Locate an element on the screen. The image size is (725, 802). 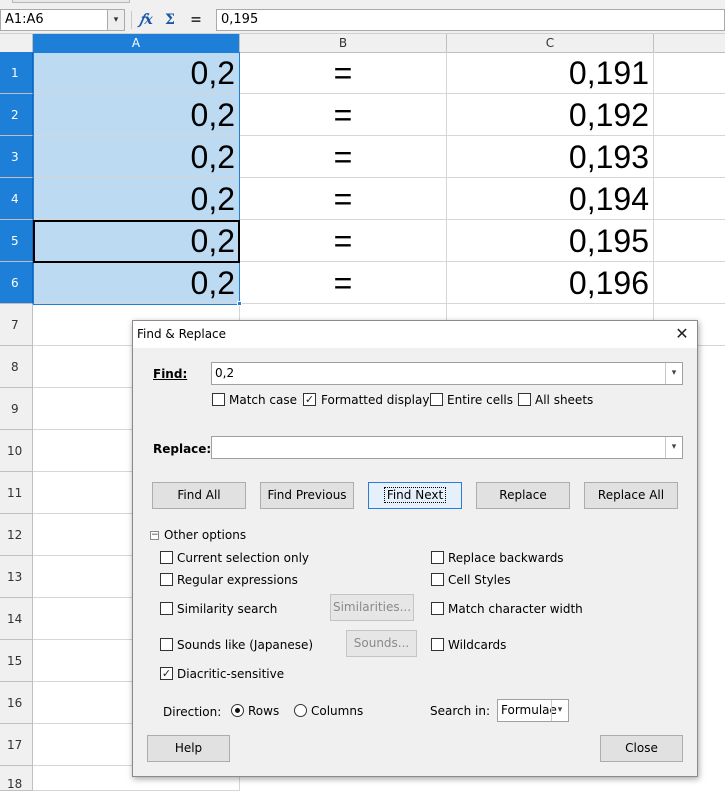
search-in-select: Formulae ▾ is located at coordinates (533, 710).